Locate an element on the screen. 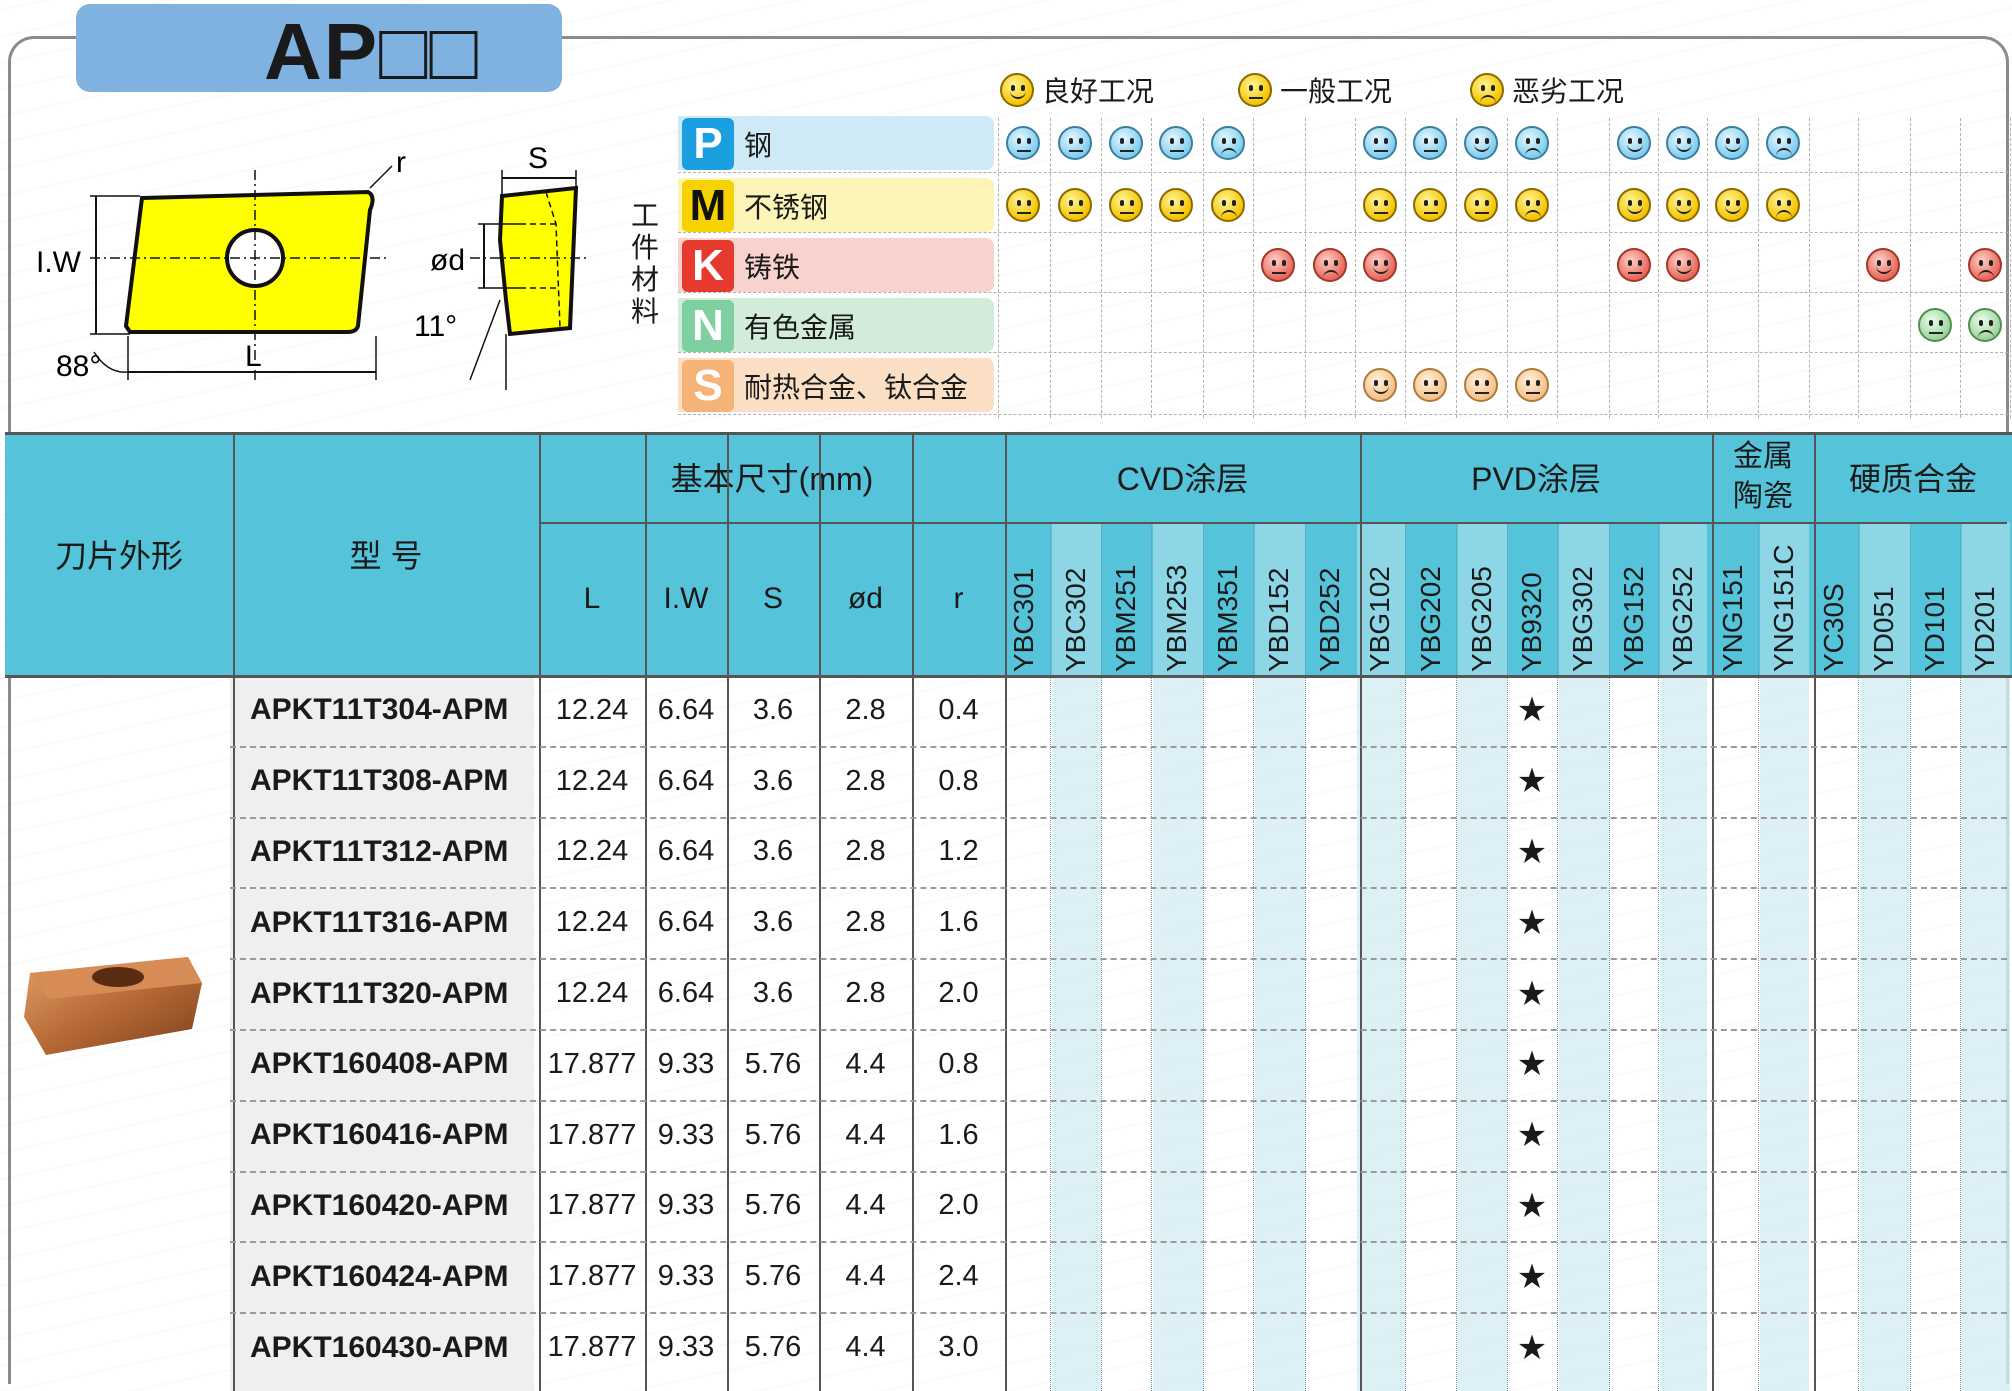 This screenshot has height=1391, width=2012. grade-label: YBC302 is located at coordinates (1075, 619).